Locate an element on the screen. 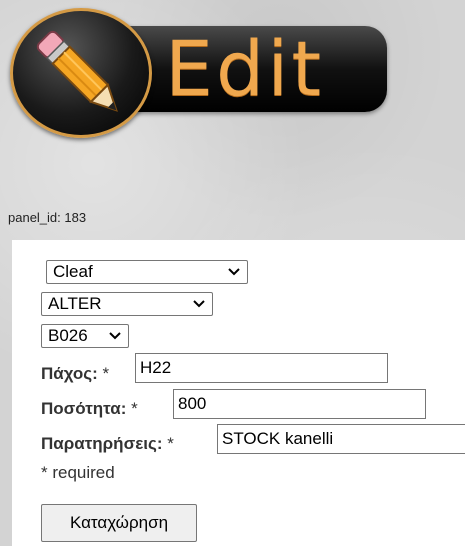 This screenshot has height=546, width=465. type-select: Cleaf is located at coordinates (147, 272).